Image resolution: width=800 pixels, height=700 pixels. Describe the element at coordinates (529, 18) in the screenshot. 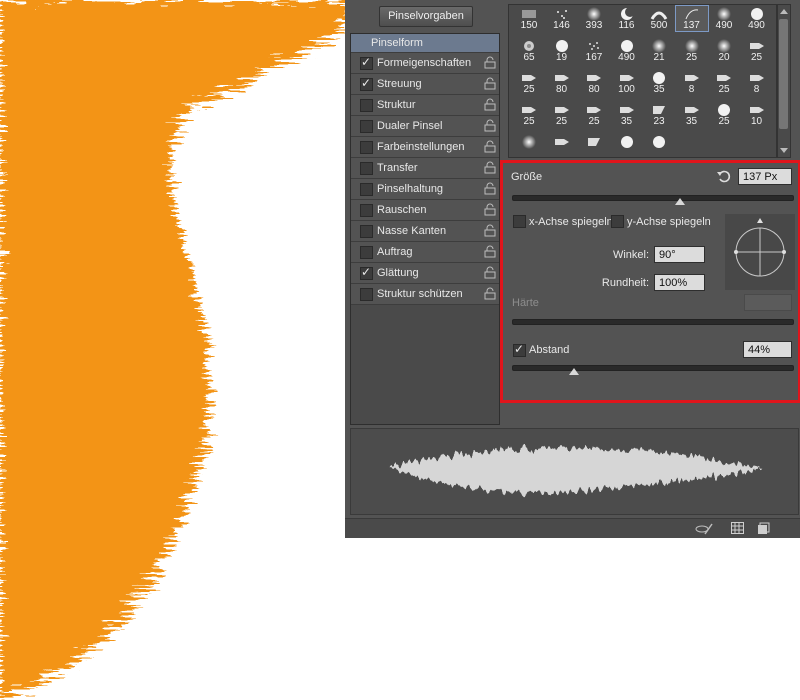

I see `brush-tip-cell: 150` at that location.